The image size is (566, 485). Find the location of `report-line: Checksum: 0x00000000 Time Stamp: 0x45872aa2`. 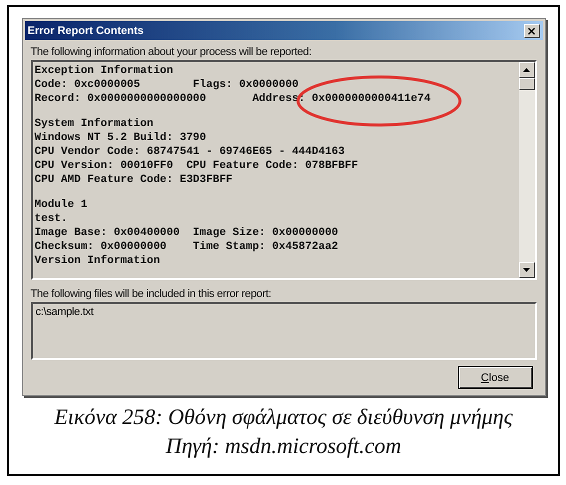

report-line: Checksum: 0x00000000 Time Stamp: 0x45872aa2 is located at coordinates (186, 247).